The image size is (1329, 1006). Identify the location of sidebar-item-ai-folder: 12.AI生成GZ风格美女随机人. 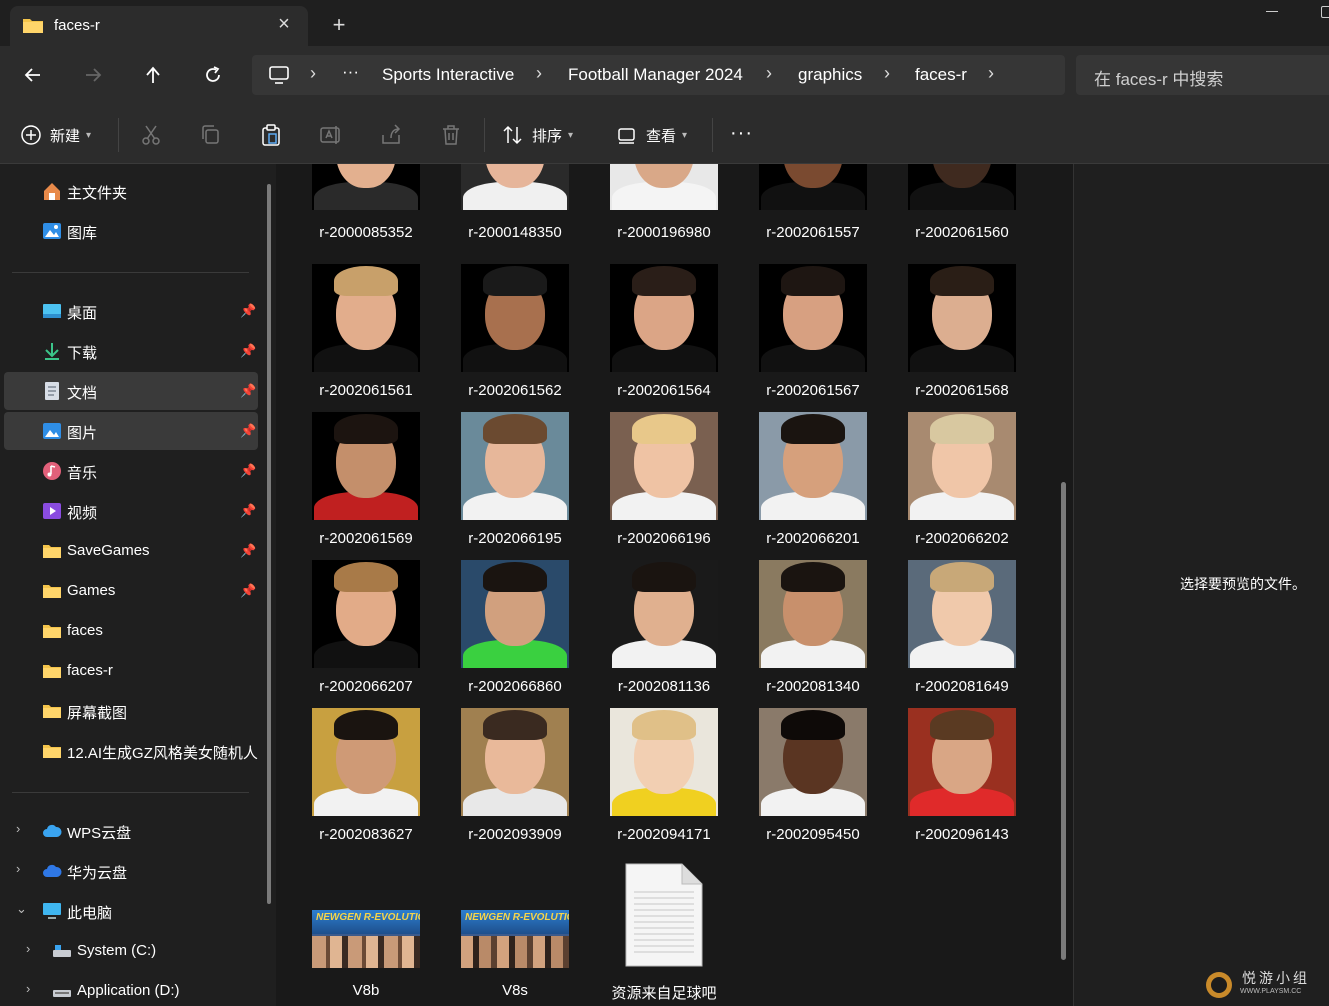
(131, 751).